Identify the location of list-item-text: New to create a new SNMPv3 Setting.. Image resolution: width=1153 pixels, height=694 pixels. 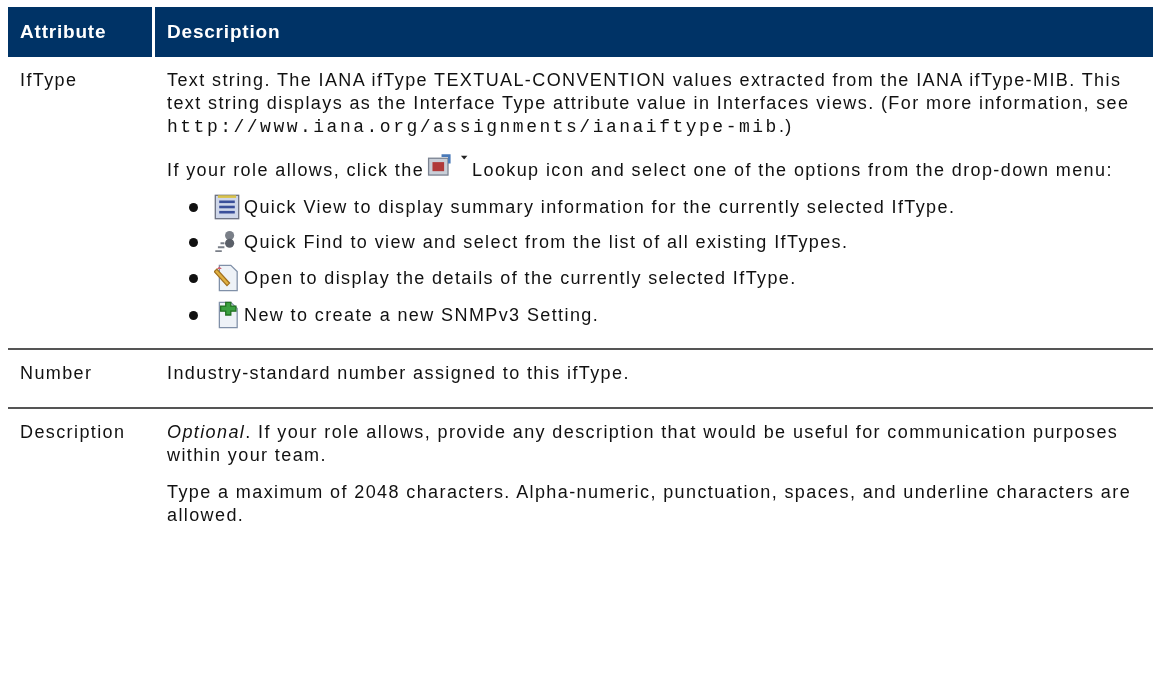
(422, 315).